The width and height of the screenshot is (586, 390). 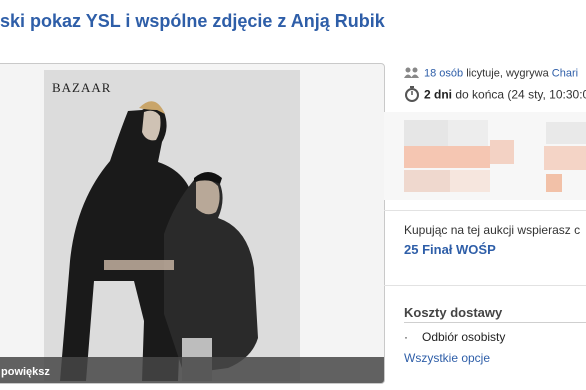 I want to click on shipping-underline, so click(x=495, y=322).